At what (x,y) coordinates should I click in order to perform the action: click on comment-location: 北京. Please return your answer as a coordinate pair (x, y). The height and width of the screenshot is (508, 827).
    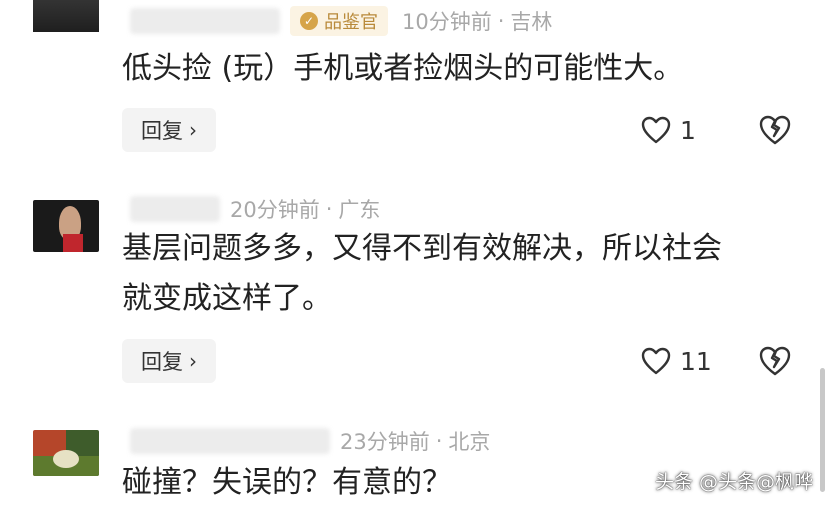
    Looking at the image, I should click on (469, 442).